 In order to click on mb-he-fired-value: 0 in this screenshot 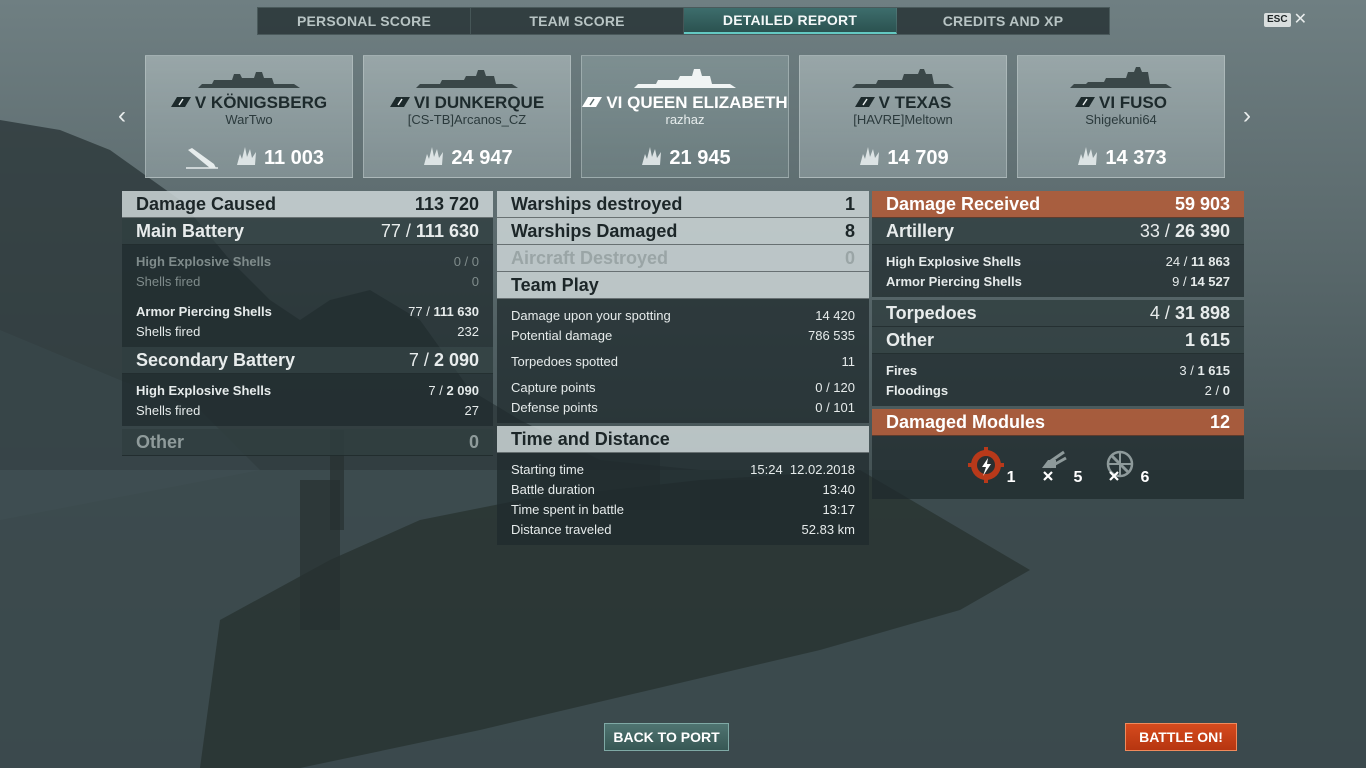, I will do `click(475, 281)`.